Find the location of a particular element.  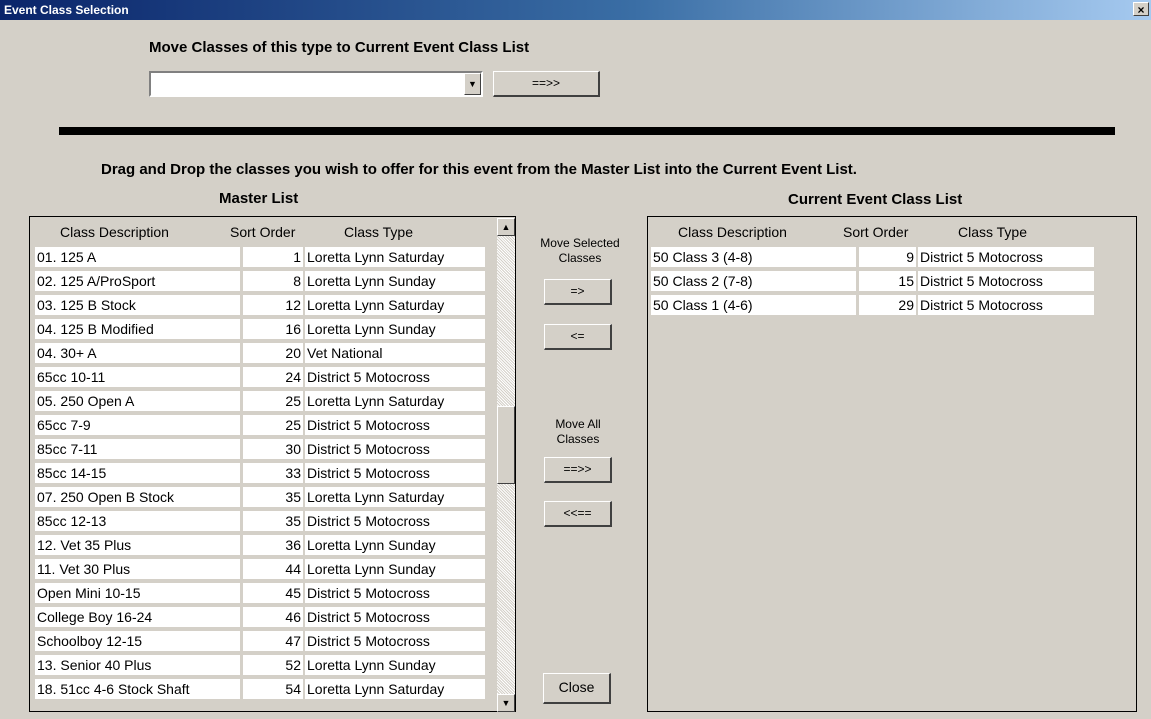

move-all-label: Move All Classes is located at coordinates (578, 431).